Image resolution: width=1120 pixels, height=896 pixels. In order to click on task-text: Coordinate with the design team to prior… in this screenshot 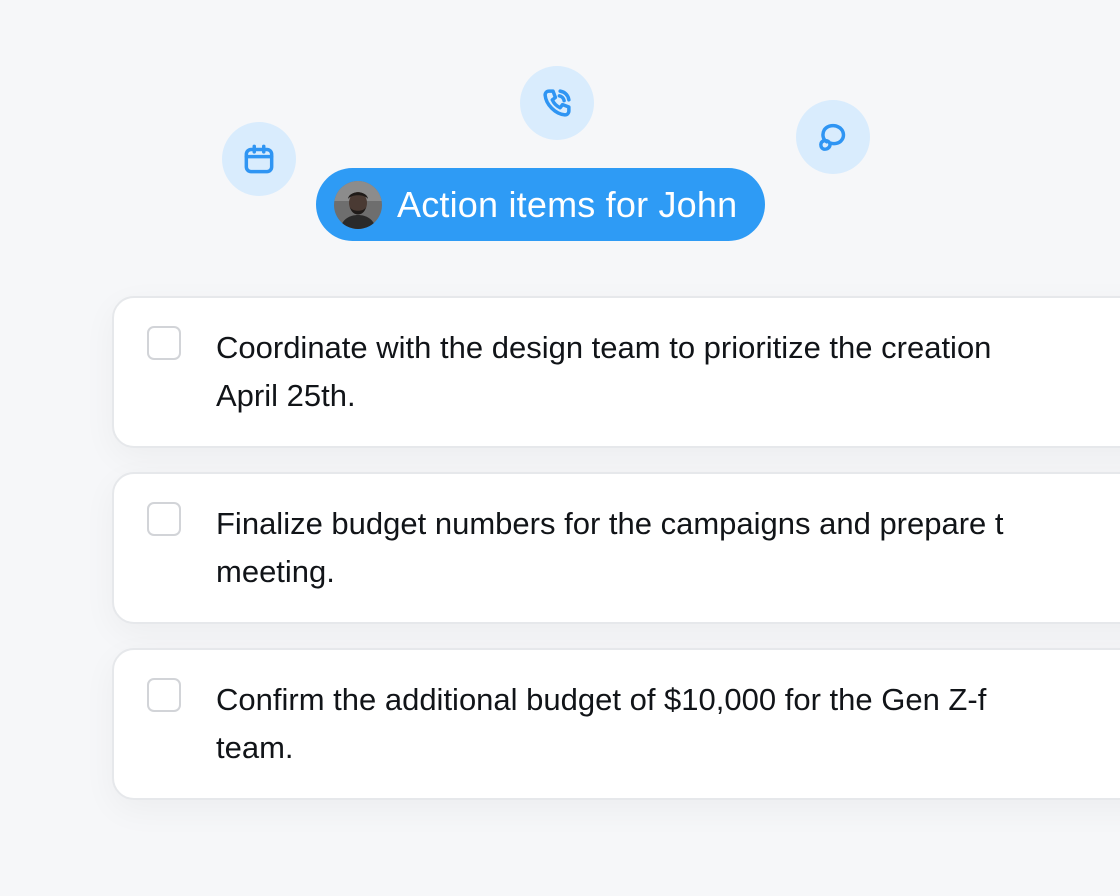, I will do `click(668, 372)`.